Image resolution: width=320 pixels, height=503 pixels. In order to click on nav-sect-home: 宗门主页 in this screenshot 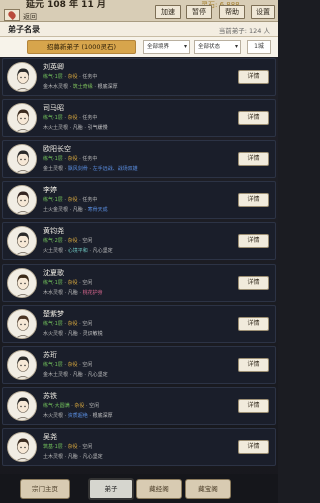, I will do `click(45, 489)`.